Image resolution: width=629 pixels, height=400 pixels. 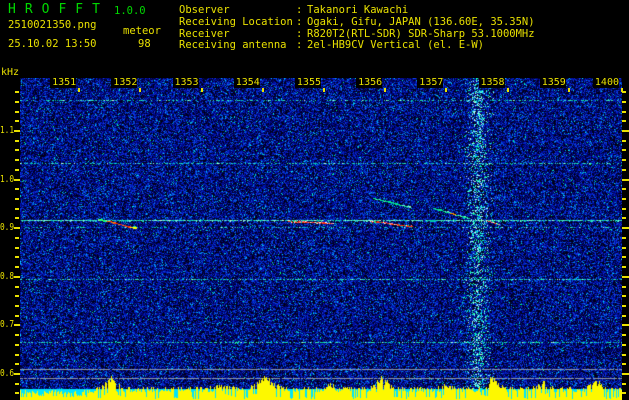 What do you see at coordinates (52, 44) in the screenshot?
I see `datetime-label: 25.10.02 13:50` at bounding box center [52, 44].